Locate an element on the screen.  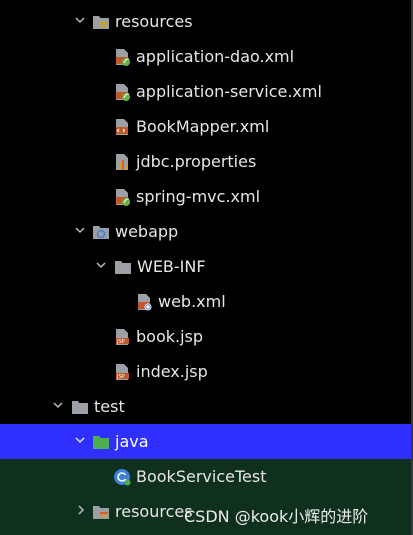
tree-node-application-service-xml: application-service.xml is located at coordinates (205, 91).